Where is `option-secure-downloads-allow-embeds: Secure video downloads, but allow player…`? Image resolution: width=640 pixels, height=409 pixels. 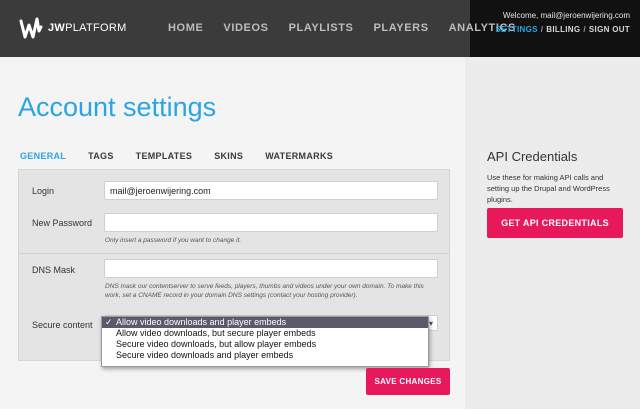
option-secure-downloads-allow-embeds: Secure video downloads, but allow player… is located at coordinates (265, 344).